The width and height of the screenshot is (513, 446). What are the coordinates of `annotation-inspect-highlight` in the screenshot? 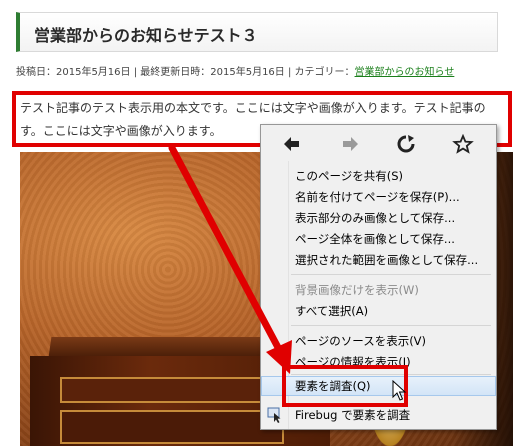 It's located at (345, 386).